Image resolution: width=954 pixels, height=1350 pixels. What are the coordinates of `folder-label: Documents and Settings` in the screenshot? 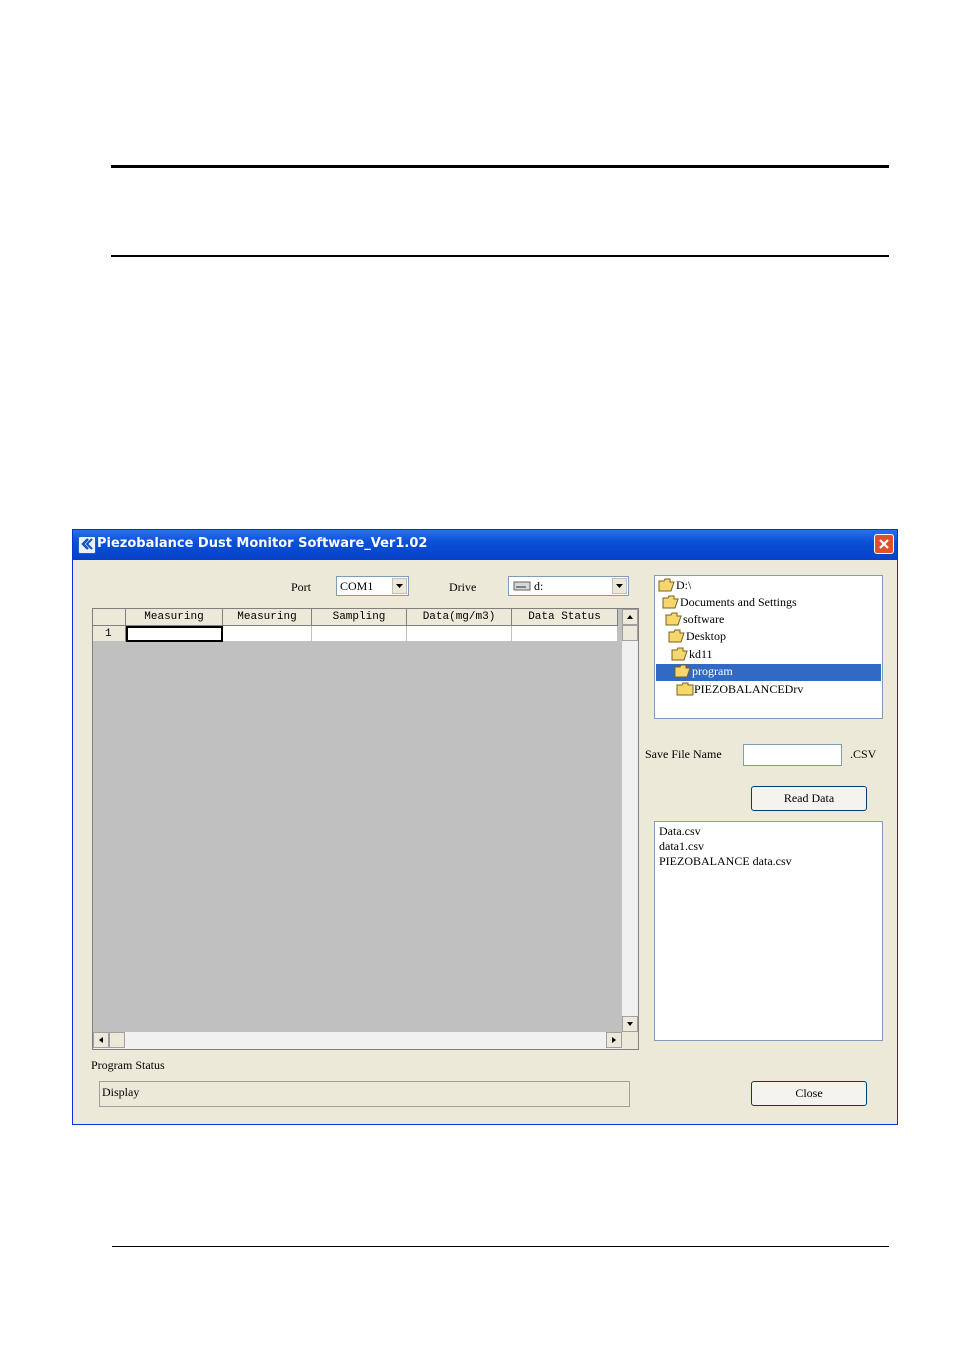 It's located at (738, 602).